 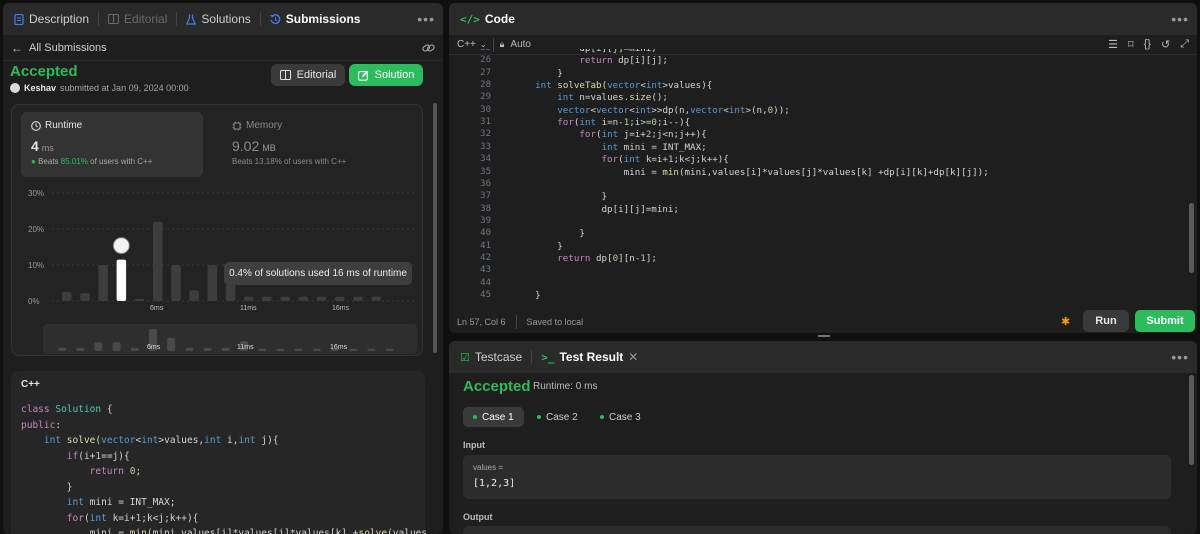 I want to click on case-tab-2: Case 2, so click(x=557, y=417).